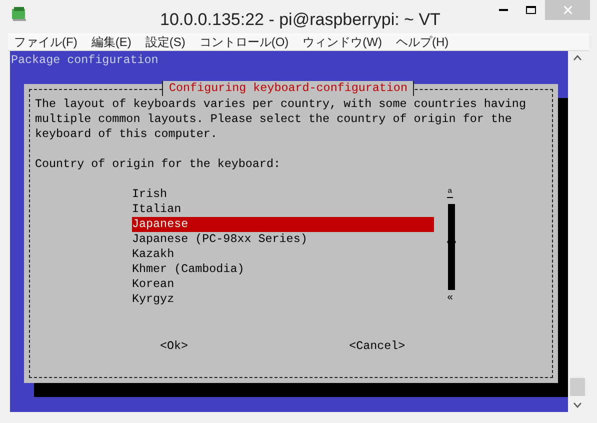 The width and height of the screenshot is (597, 423). What do you see at coordinates (450, 195) in the screenshot?
I see `scroll-top-mark: ª` at bounding box center [450, 195].